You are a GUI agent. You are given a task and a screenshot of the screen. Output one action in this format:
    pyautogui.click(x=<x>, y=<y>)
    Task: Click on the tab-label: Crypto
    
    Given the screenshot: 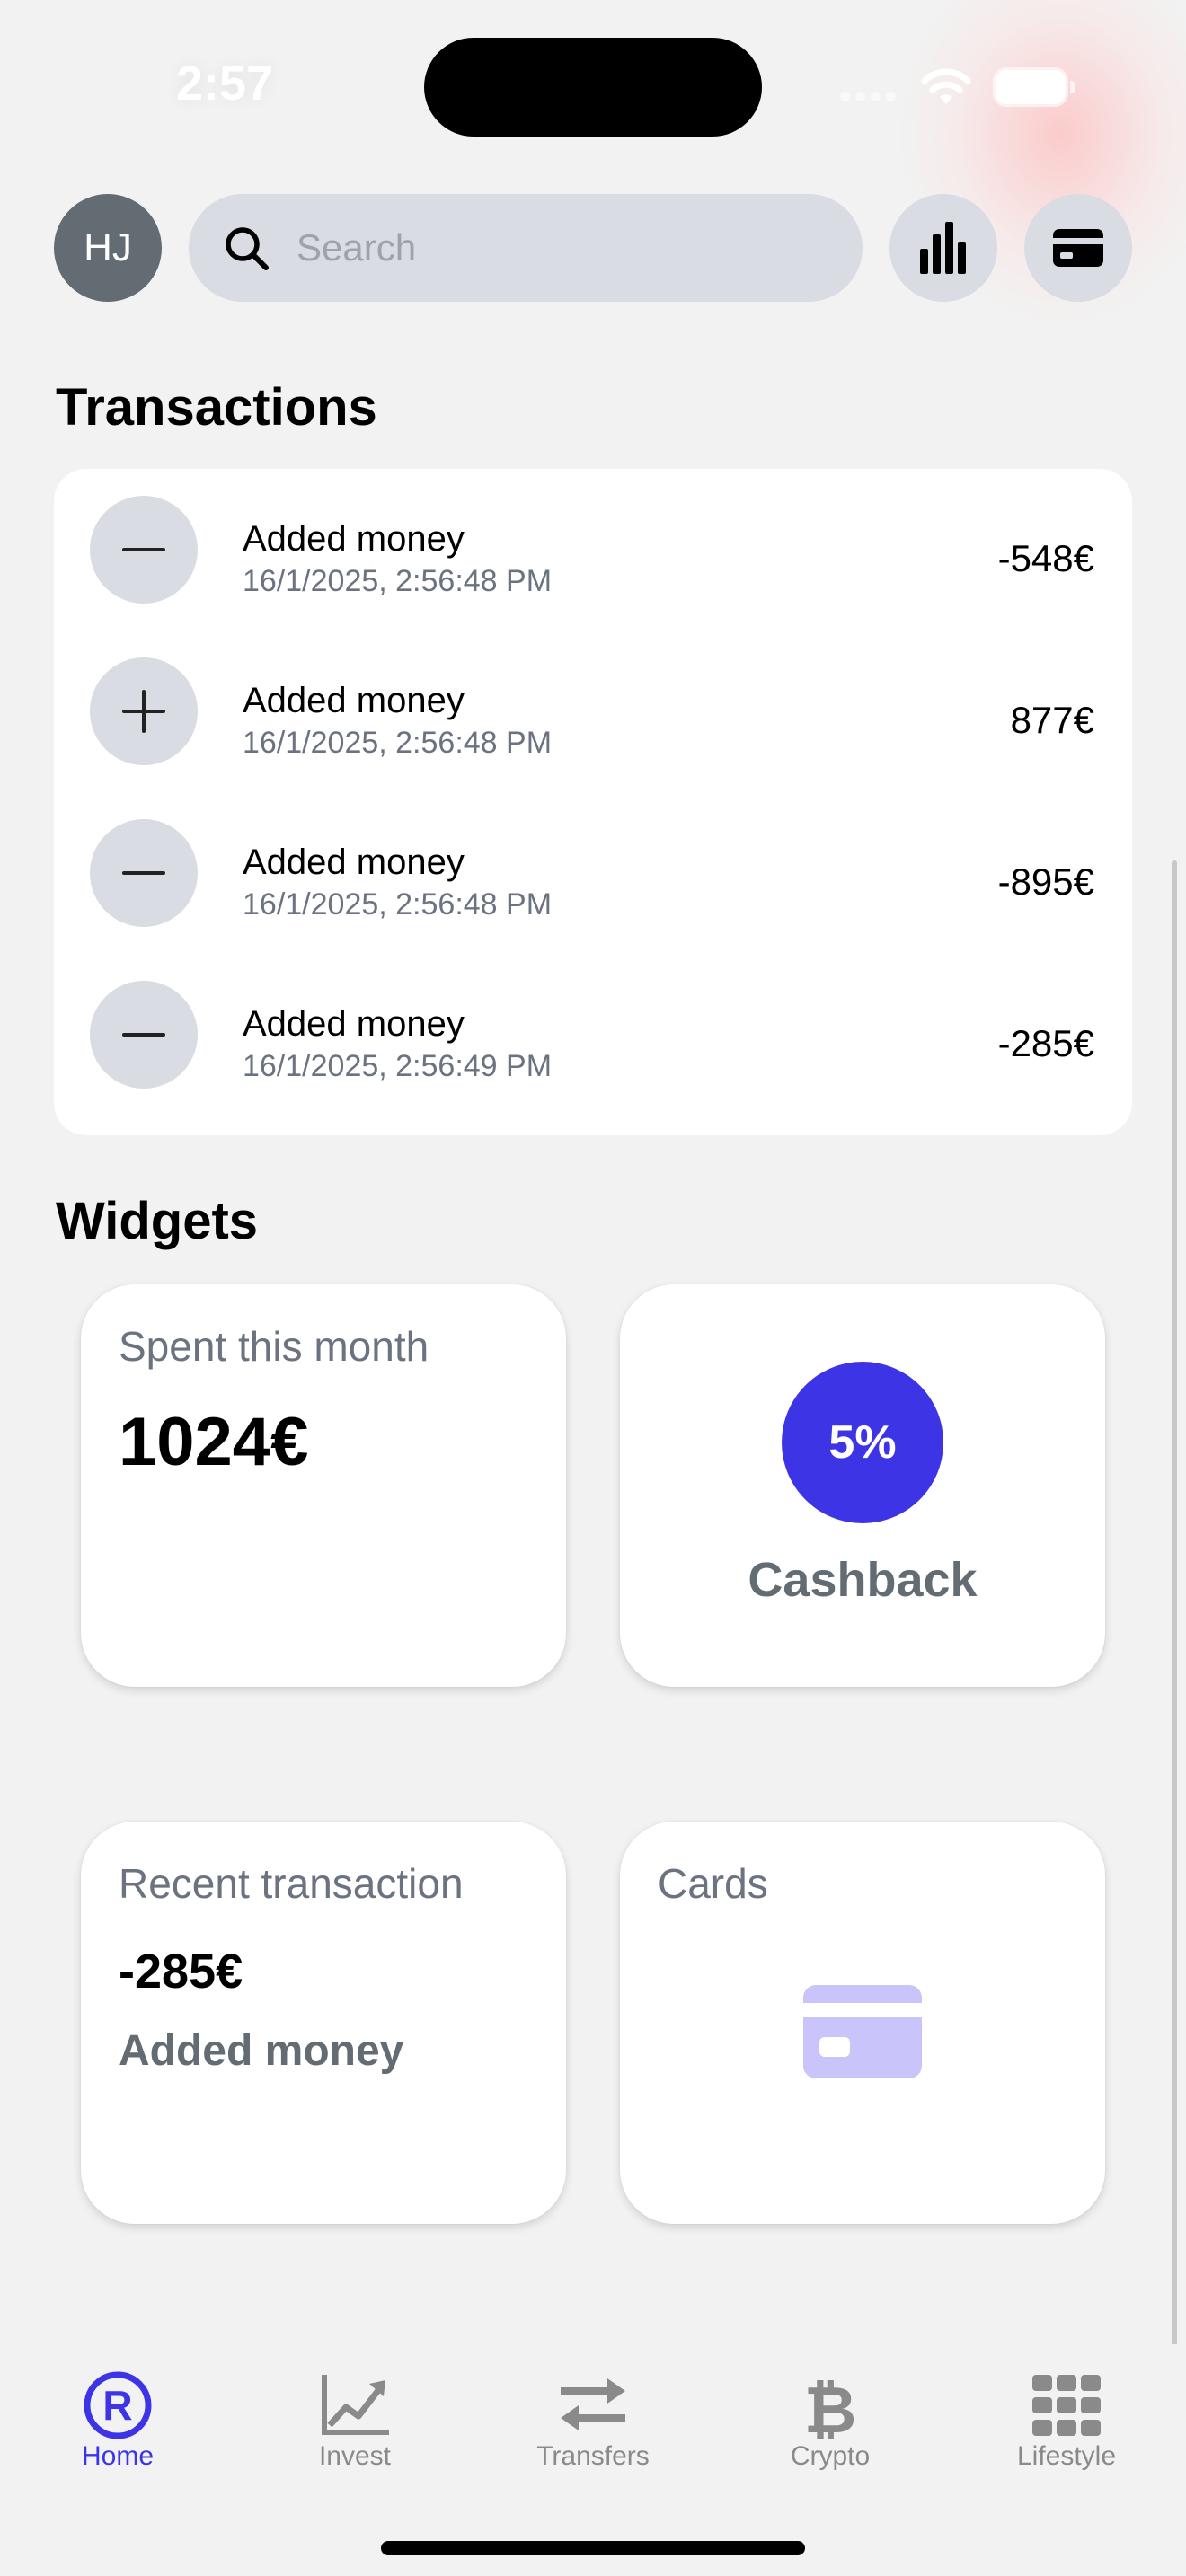 What is the action you would take?
    pyautogui.click(x=830, y=2456)
    